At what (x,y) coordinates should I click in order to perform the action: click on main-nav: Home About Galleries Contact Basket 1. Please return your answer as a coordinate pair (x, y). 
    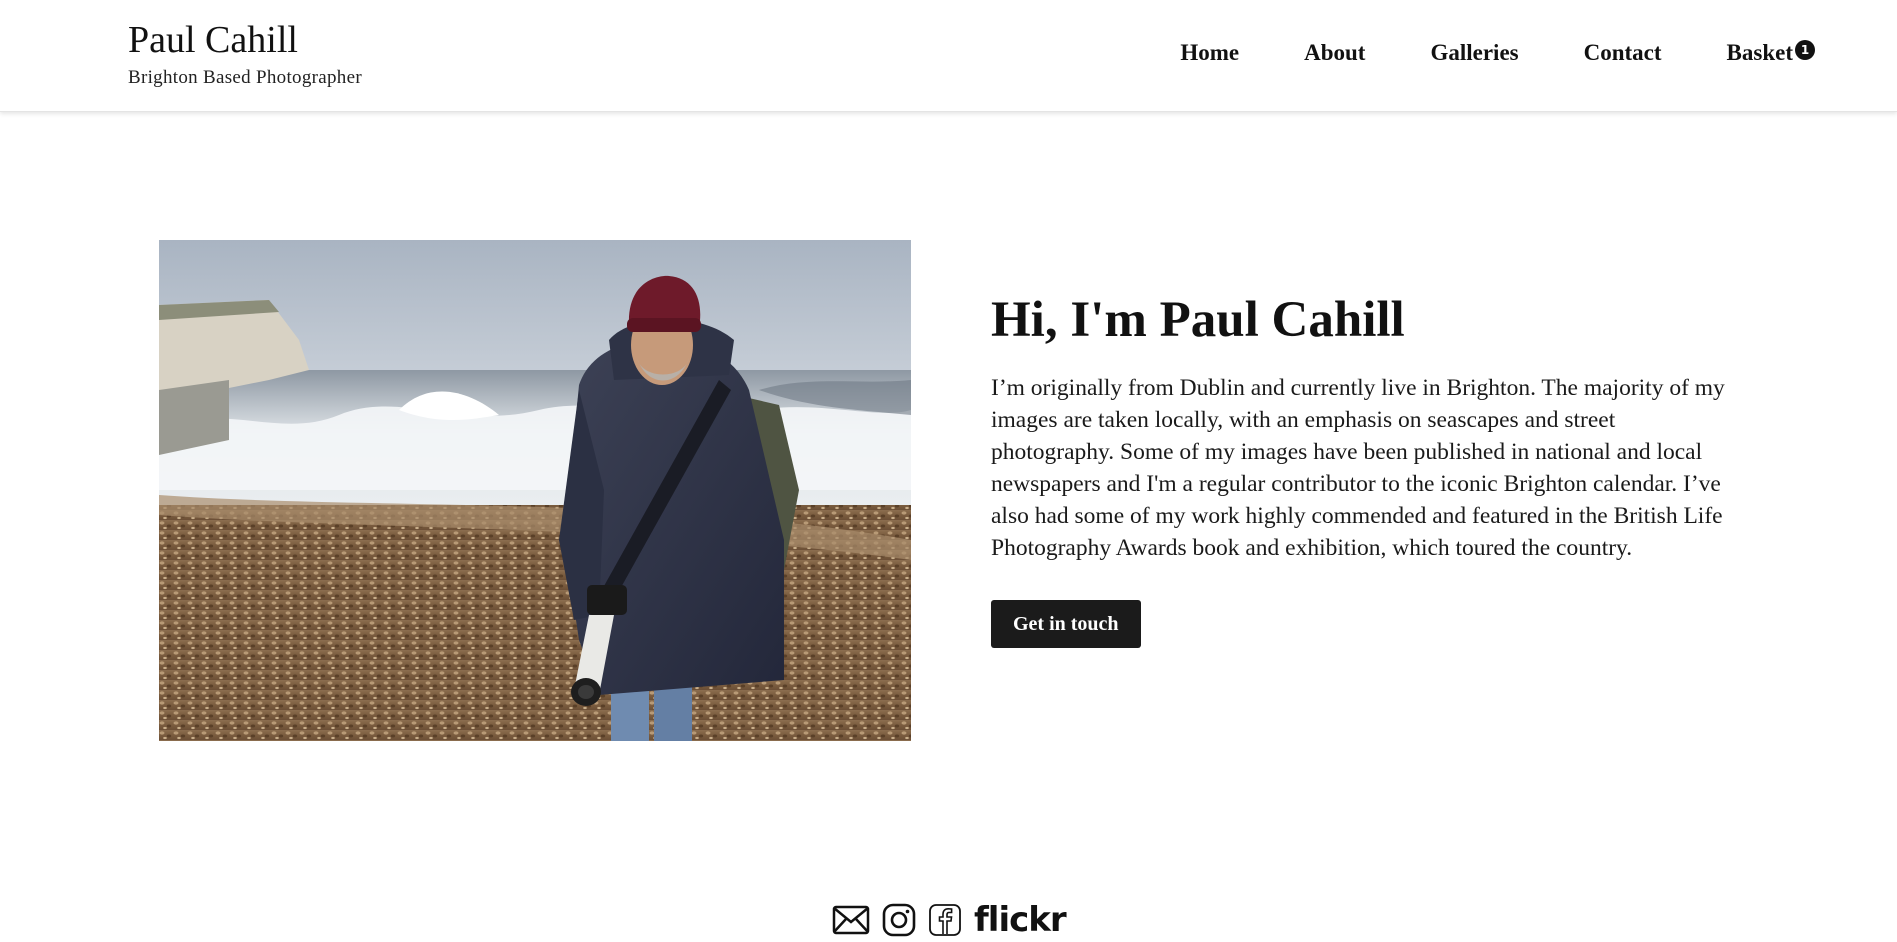
    Looking at the image, I should click on (1465, 53).